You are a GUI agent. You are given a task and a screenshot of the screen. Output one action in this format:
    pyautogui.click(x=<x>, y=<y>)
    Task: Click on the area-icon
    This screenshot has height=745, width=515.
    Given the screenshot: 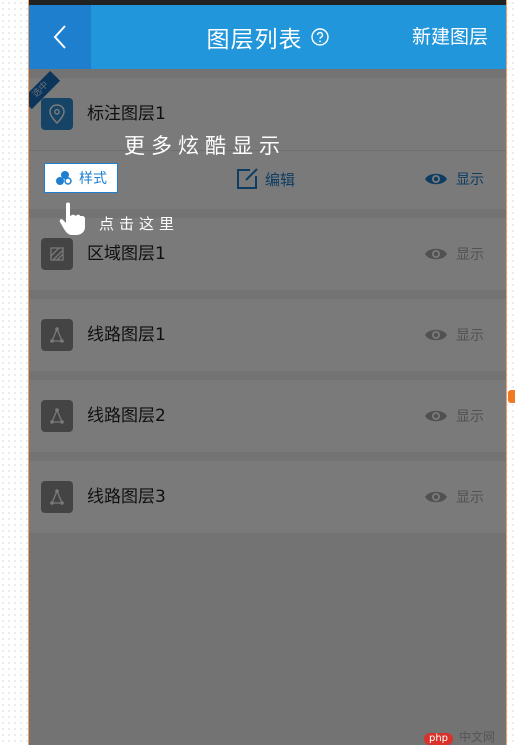 What is the action you would take?
    pyautogui.click(x=57, y=254)
    